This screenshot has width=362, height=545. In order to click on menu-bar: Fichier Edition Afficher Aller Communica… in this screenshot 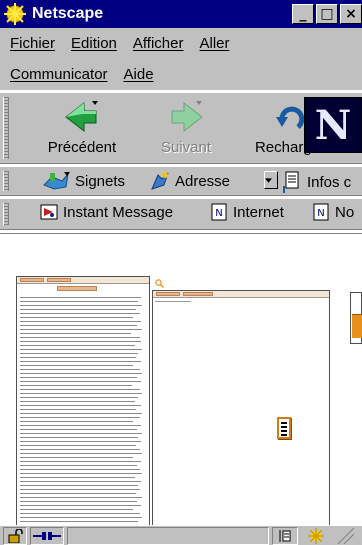, I will do `click(181, 59)`.